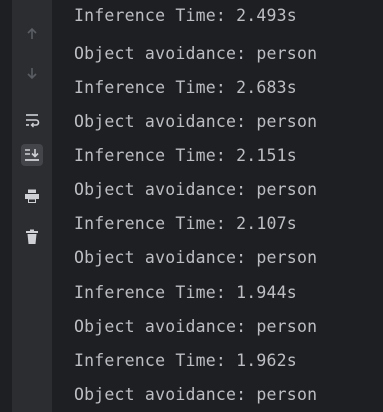  What do you see at coordinates (32, 237) in the screenshot?
I see `trash-icon` at bounding box center [32, 237].